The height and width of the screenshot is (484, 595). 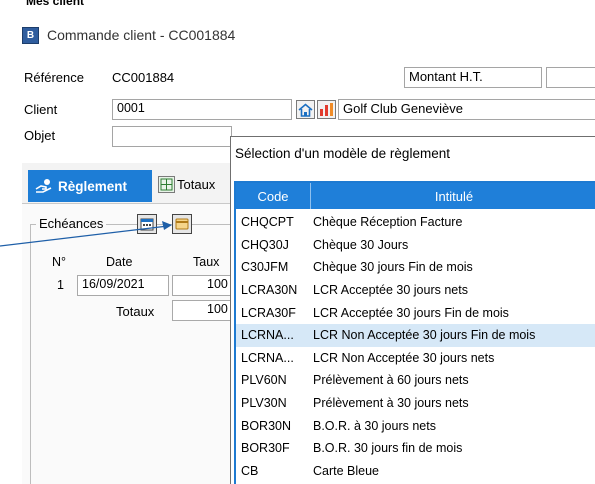 I want to click on tab-reglement: Règlement, so click(x=90, y=186).